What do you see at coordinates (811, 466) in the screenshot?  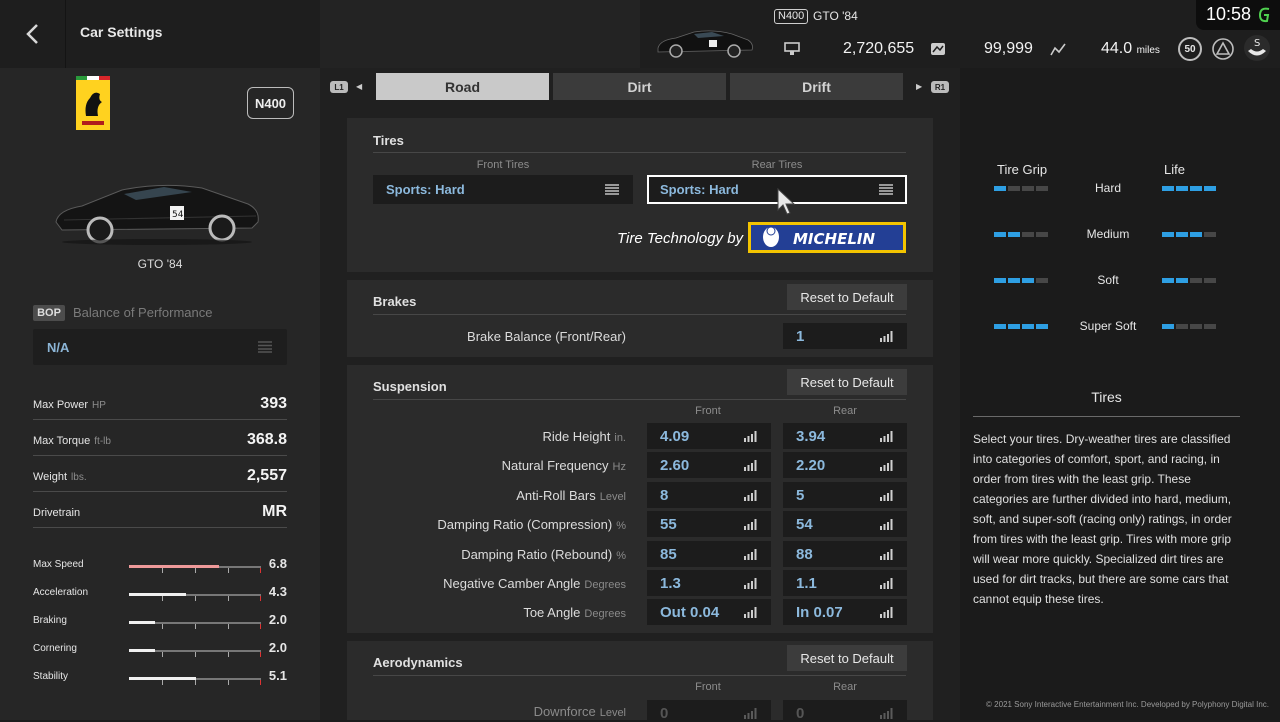 I see `value-text: 2.20` at bounding box center [811, 466].